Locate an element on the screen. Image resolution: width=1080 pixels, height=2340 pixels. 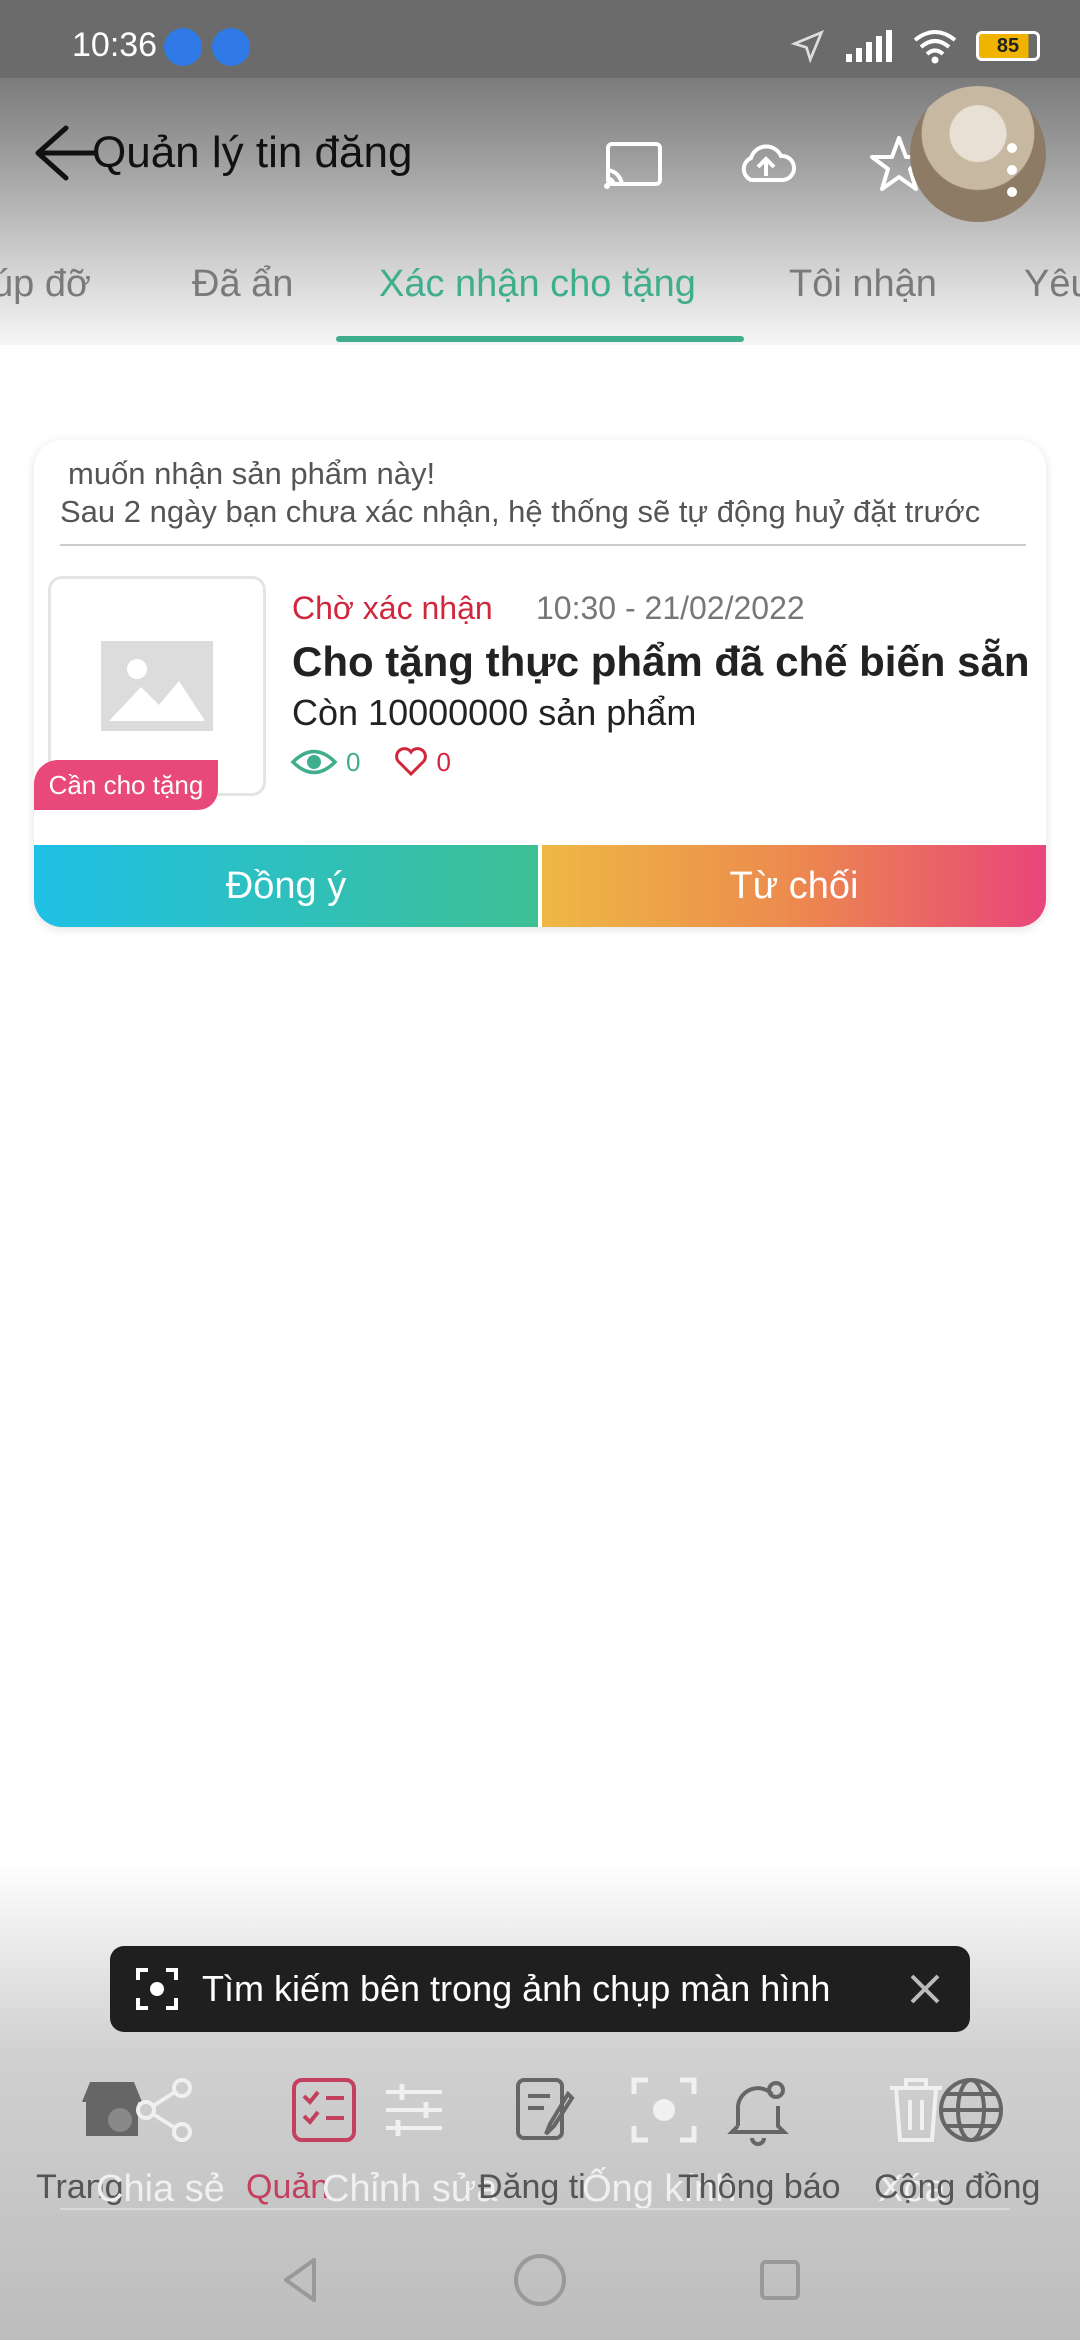
system-navigation-bar is located at coordinates (540, 2280).